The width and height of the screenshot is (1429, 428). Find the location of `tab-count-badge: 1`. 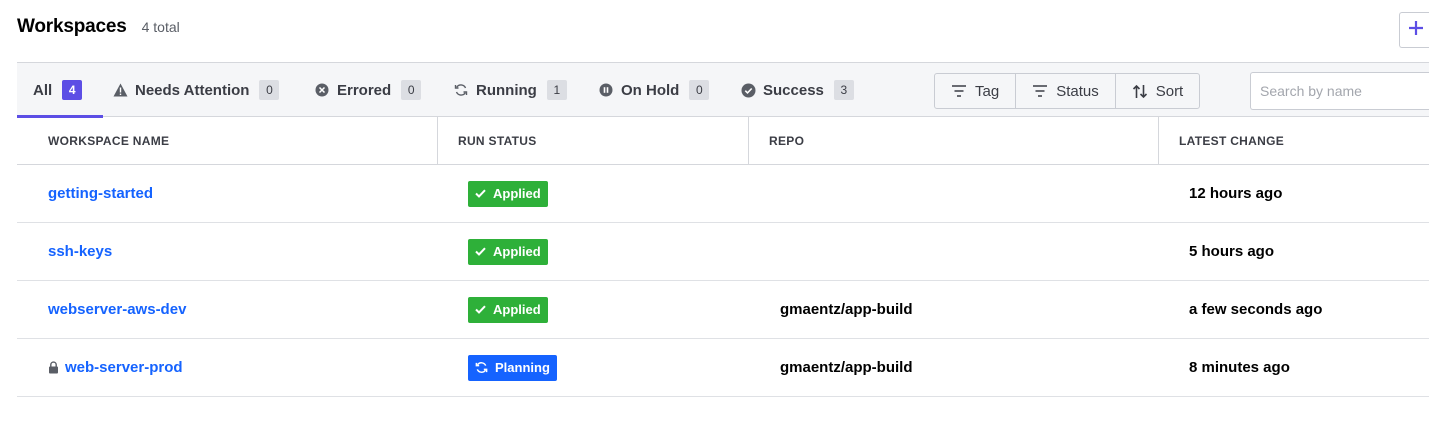

tab-count-badge: 1 is located at coordinates (556, 90).